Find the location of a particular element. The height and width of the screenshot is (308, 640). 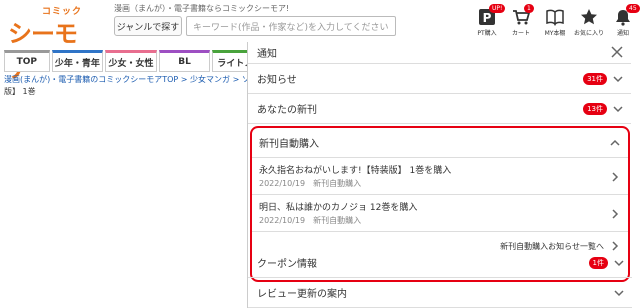

tab-shojo-josei: 少女・女性 is located at coordinates (131, 61).